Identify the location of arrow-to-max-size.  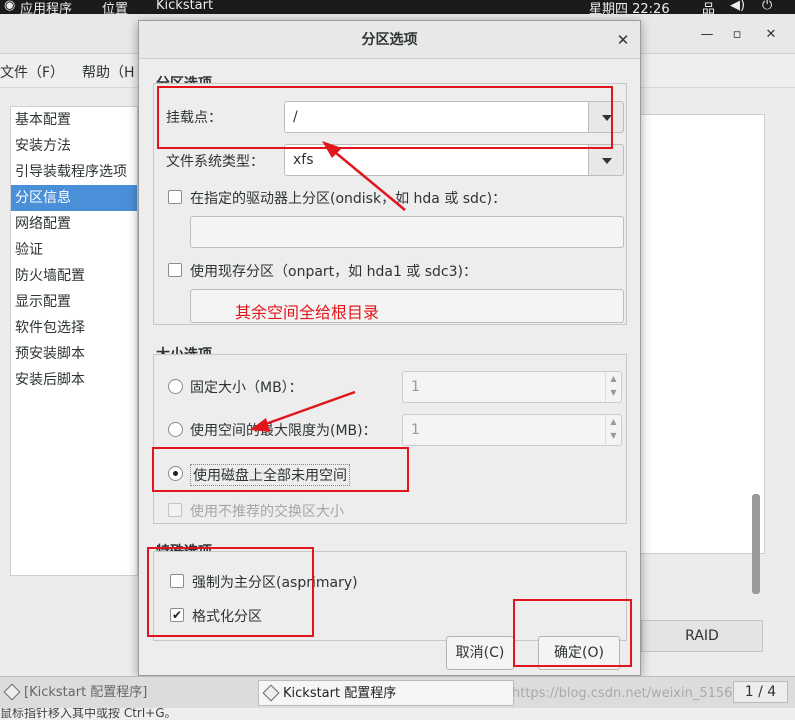
(307, 409).